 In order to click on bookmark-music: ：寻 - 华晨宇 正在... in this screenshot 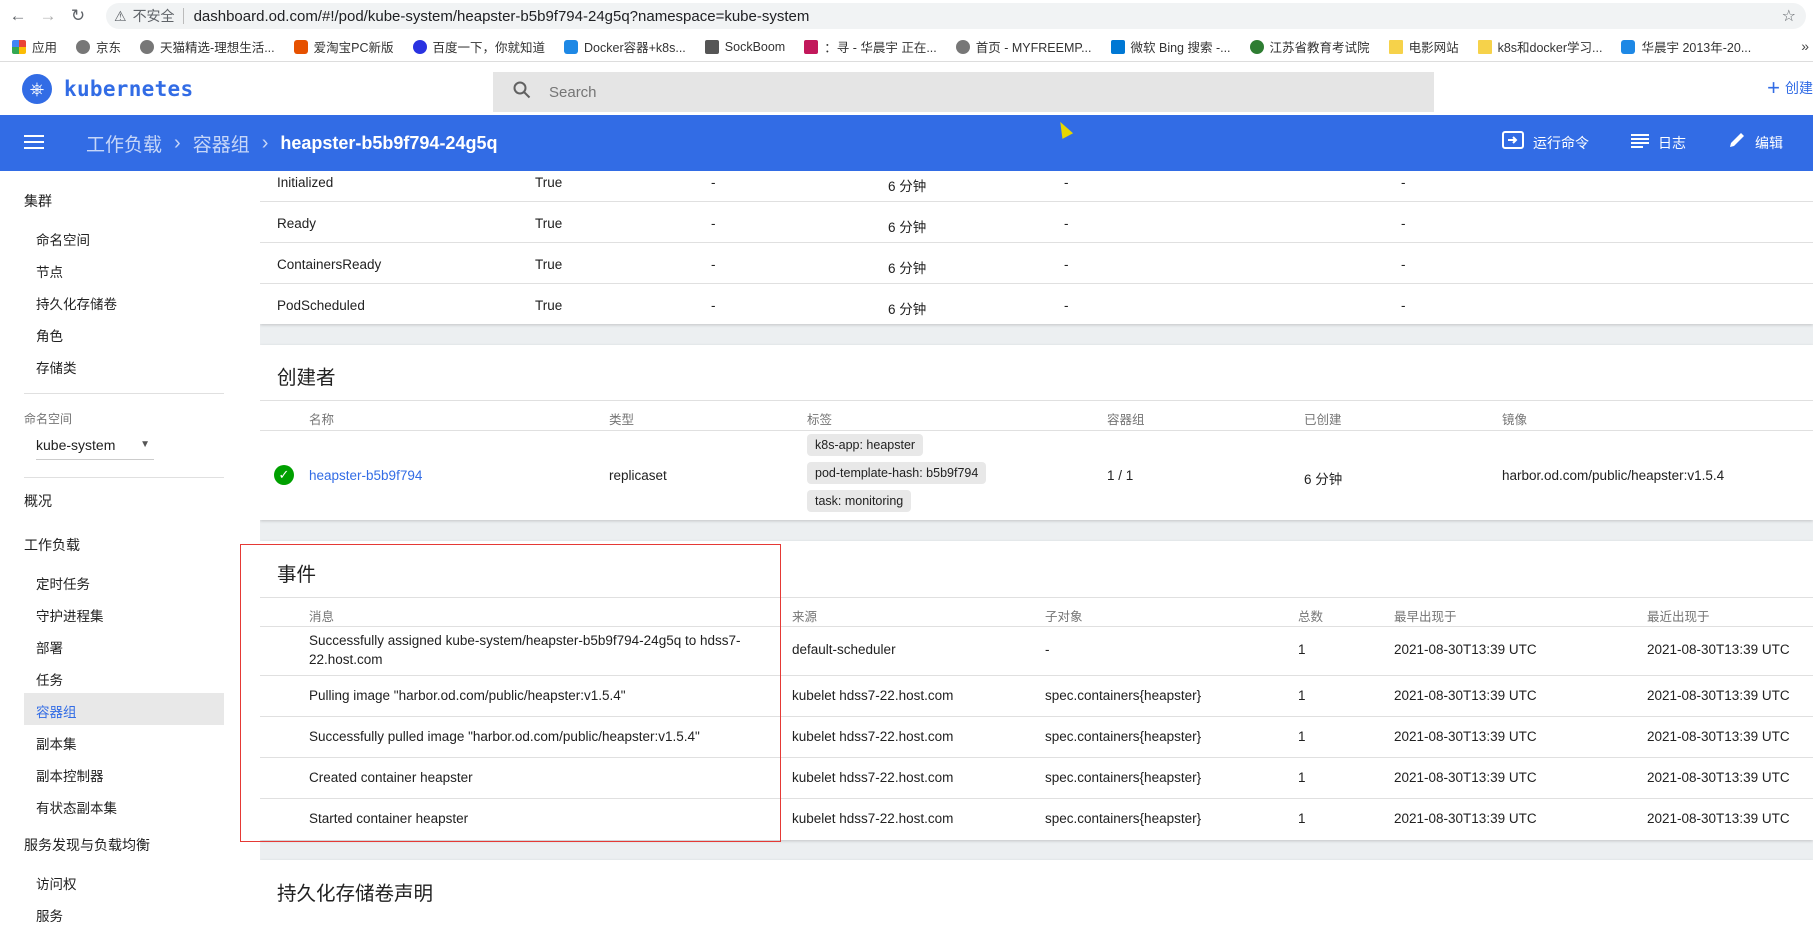, I will do `click(870, 46)`.